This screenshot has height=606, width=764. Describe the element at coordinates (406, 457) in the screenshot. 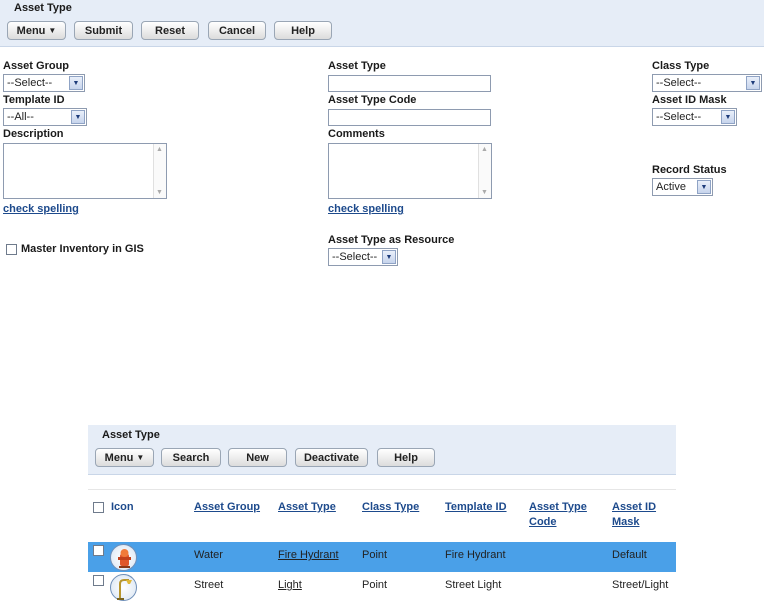

I see `grid-help-button: Help` at that location.